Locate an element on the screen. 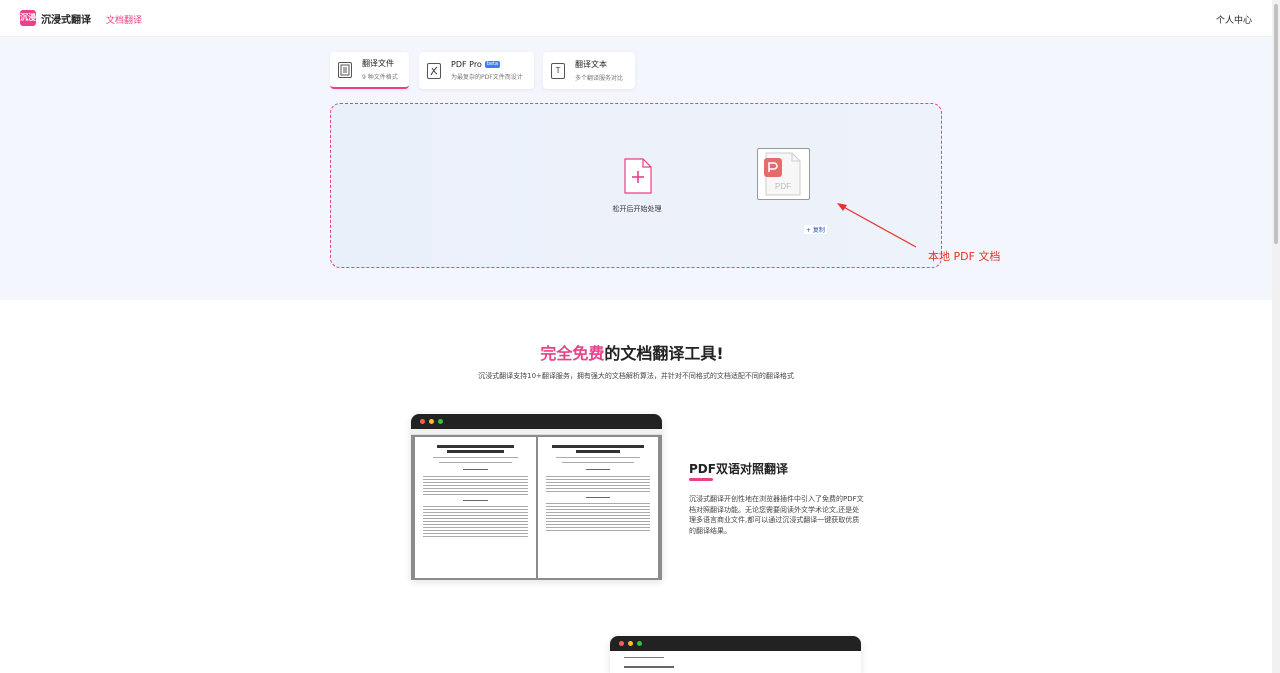 The image size is (1280, 673). translated-page is located at coordinates (597, 507).